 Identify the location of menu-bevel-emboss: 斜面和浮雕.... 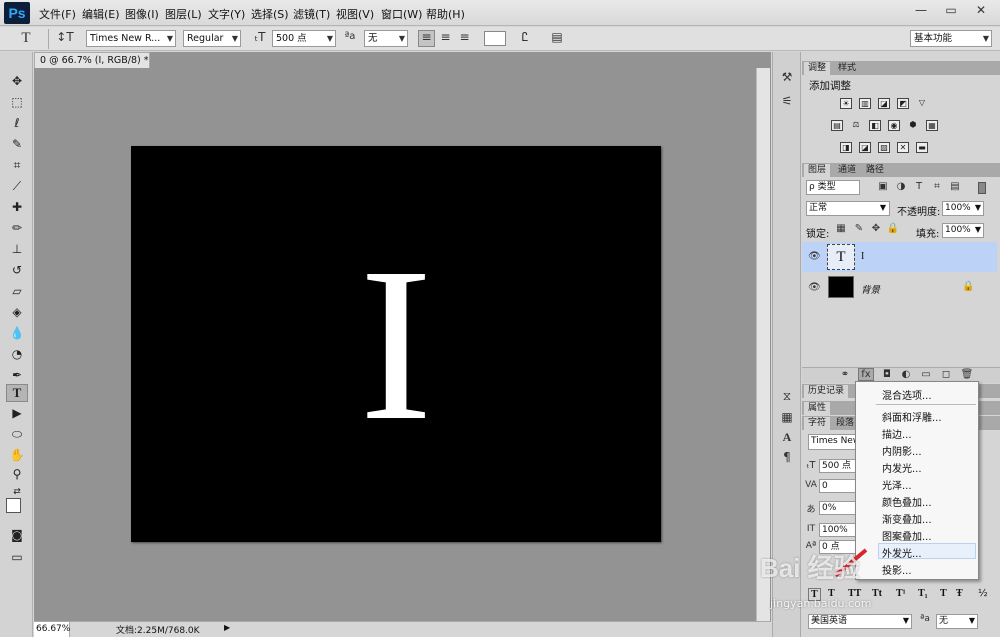
(912, 416).